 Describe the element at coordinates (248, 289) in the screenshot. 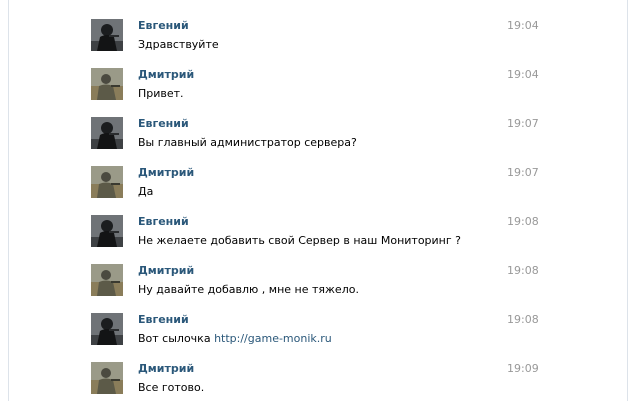

I see `message-text: Ну давайте добавлю , мне не тяжело.` at that location.